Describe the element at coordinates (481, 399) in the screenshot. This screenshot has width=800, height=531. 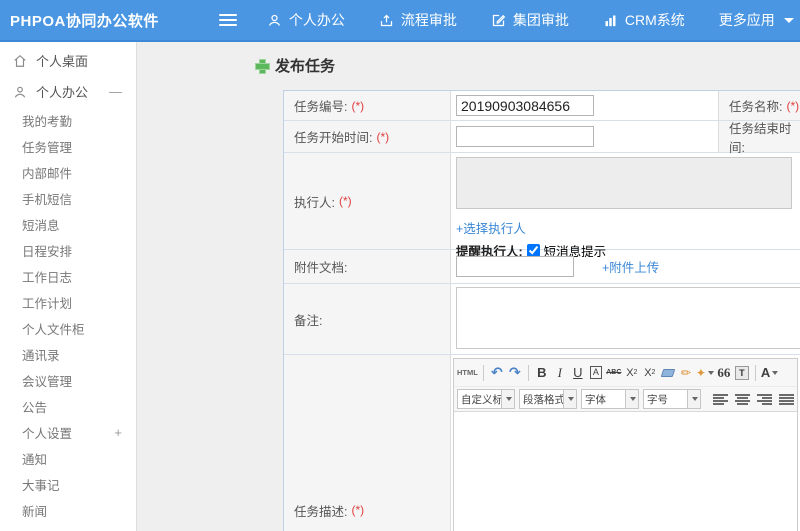
I see `select-value: 自定义标题` at that location.